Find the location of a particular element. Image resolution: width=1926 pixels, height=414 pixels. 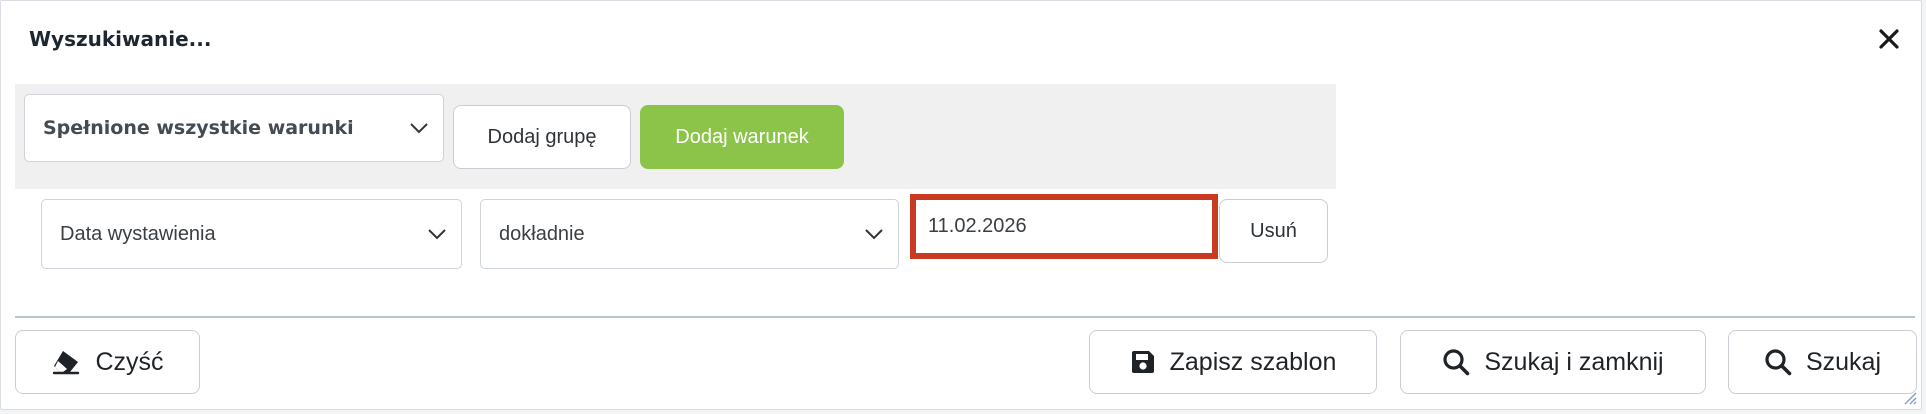

search-and-close-label: Szukaj i zamknij is located at coordinates (1574, 361).